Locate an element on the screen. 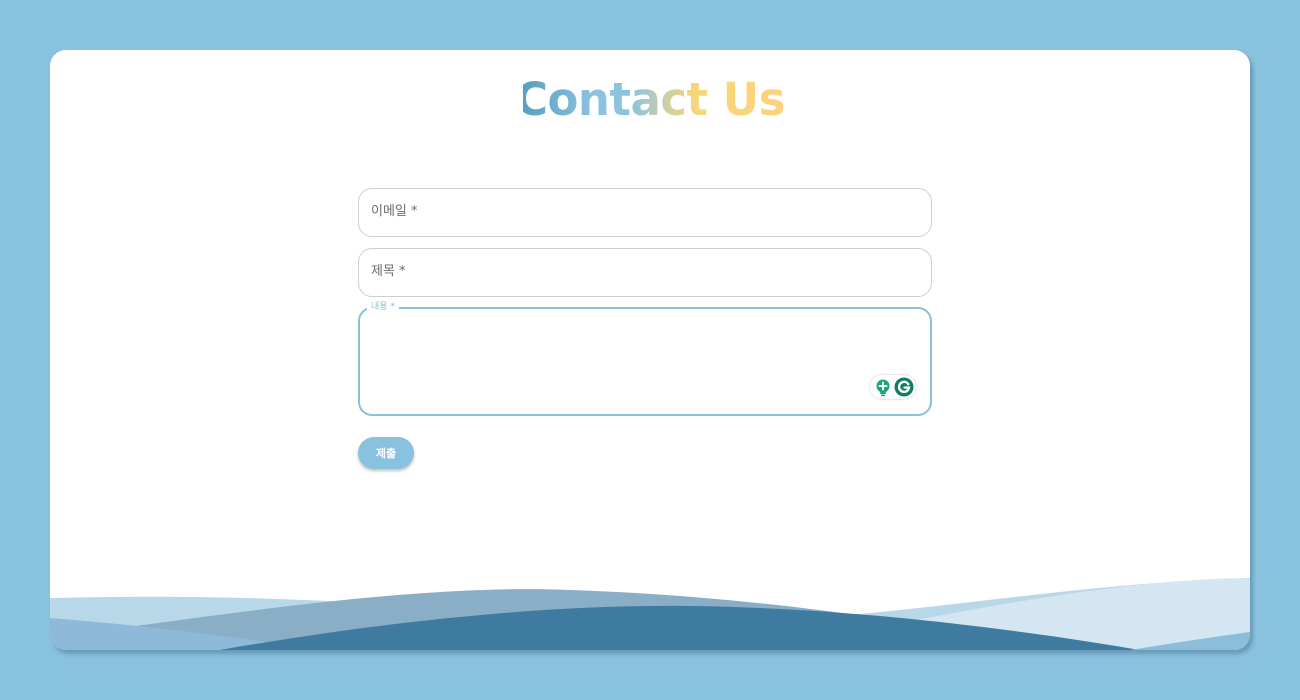  content-field: 내용 * is located at coordinates (645, 358).